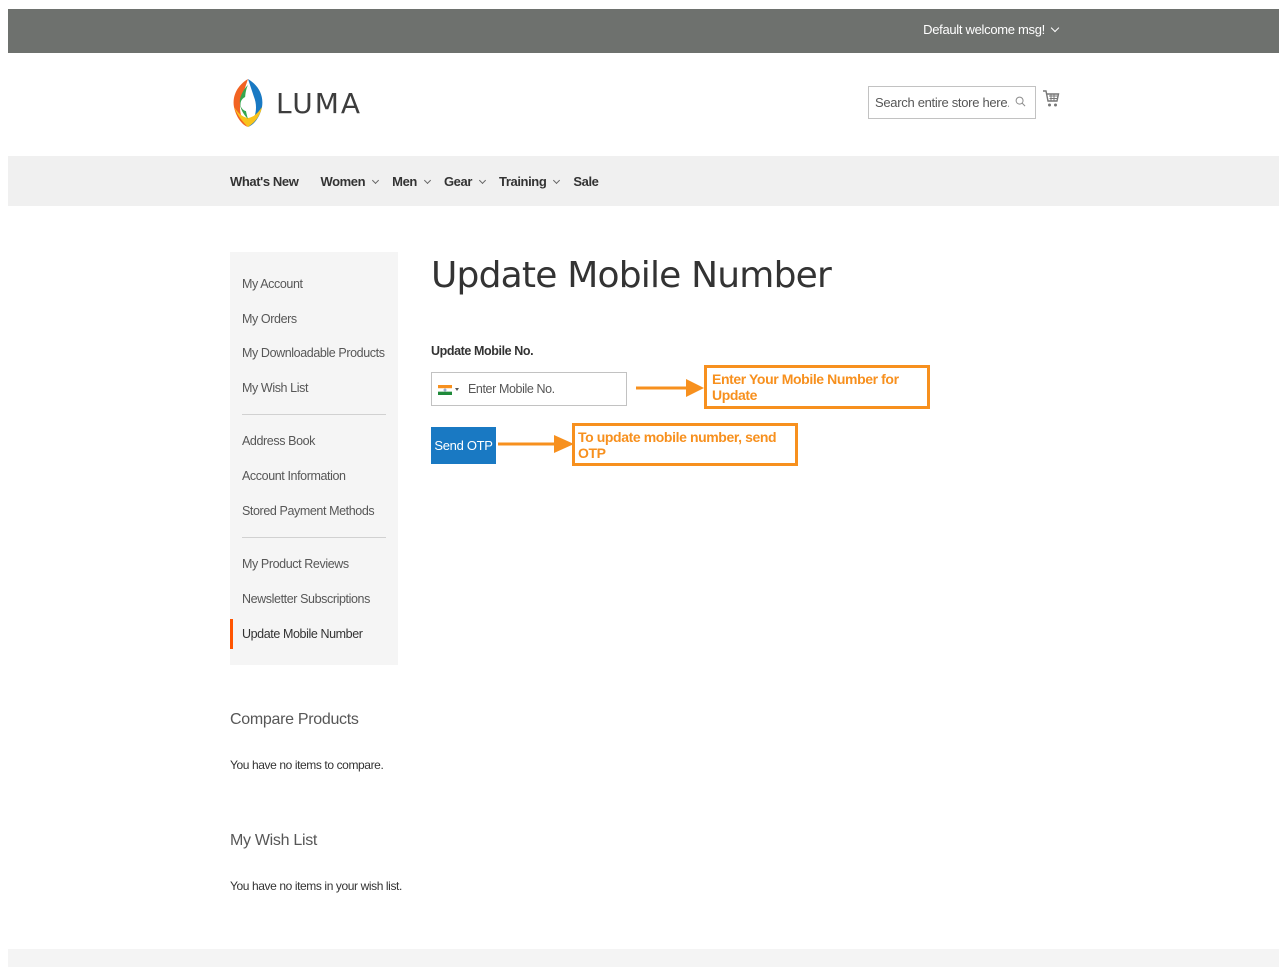 Image resolution: width=1279 pixels, height=967 pixels. What do you see at coordinates (457, 181) in the screenshot?
I see `nav-item-label: Gear` at bounding box center [457, 181].